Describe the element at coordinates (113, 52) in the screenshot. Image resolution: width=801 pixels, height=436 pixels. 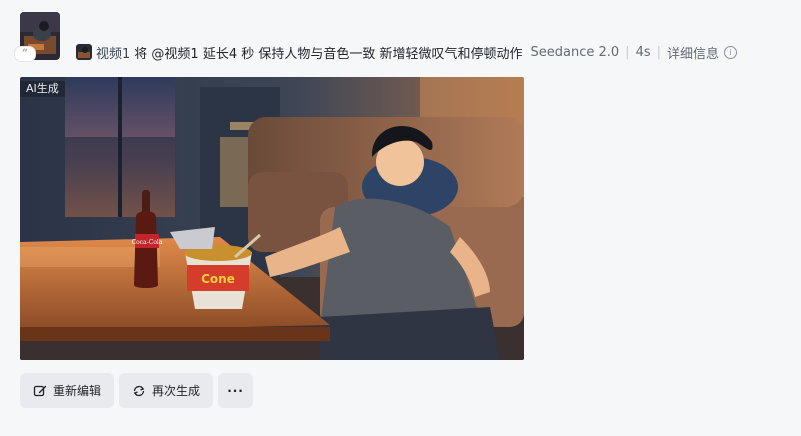
I see `video-ref-tag: 视频1` at that location.